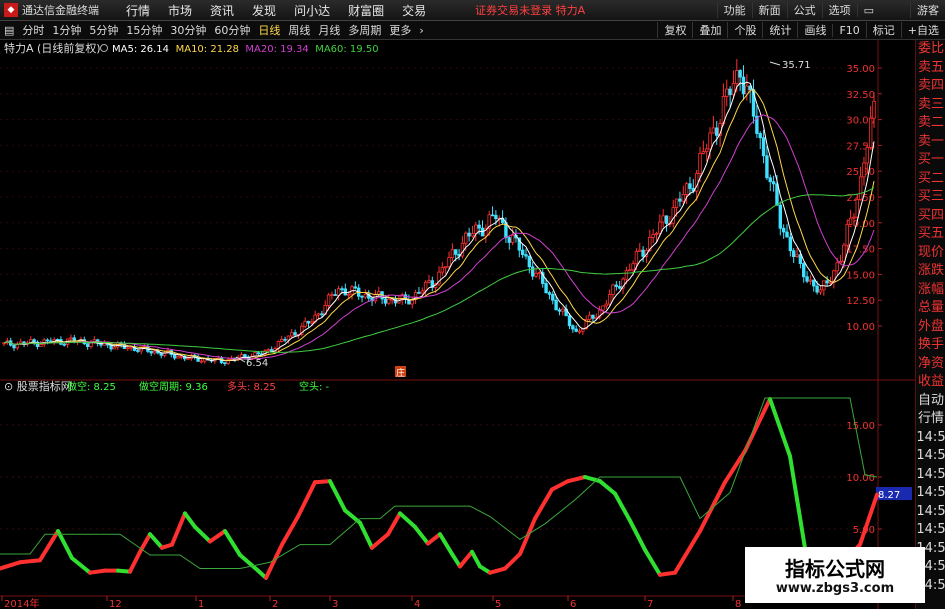 The image size is (945, 609). What do you see at coordinates (312, 10) in the screenshot?
I see `menu-ask: 问小达` at bounding box center [312, 10].